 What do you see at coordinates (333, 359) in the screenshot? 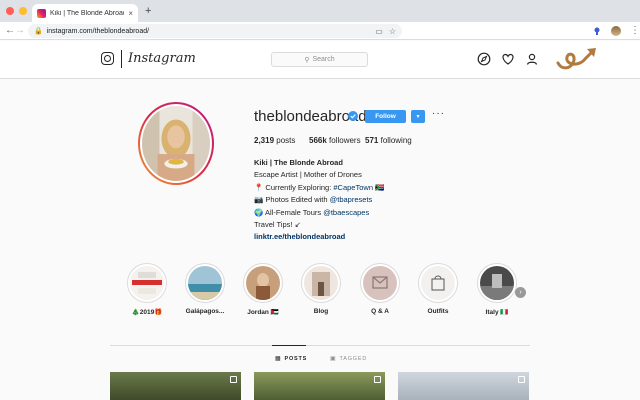
I see `tag-icon: ▣` at bounding box center [333, 359].